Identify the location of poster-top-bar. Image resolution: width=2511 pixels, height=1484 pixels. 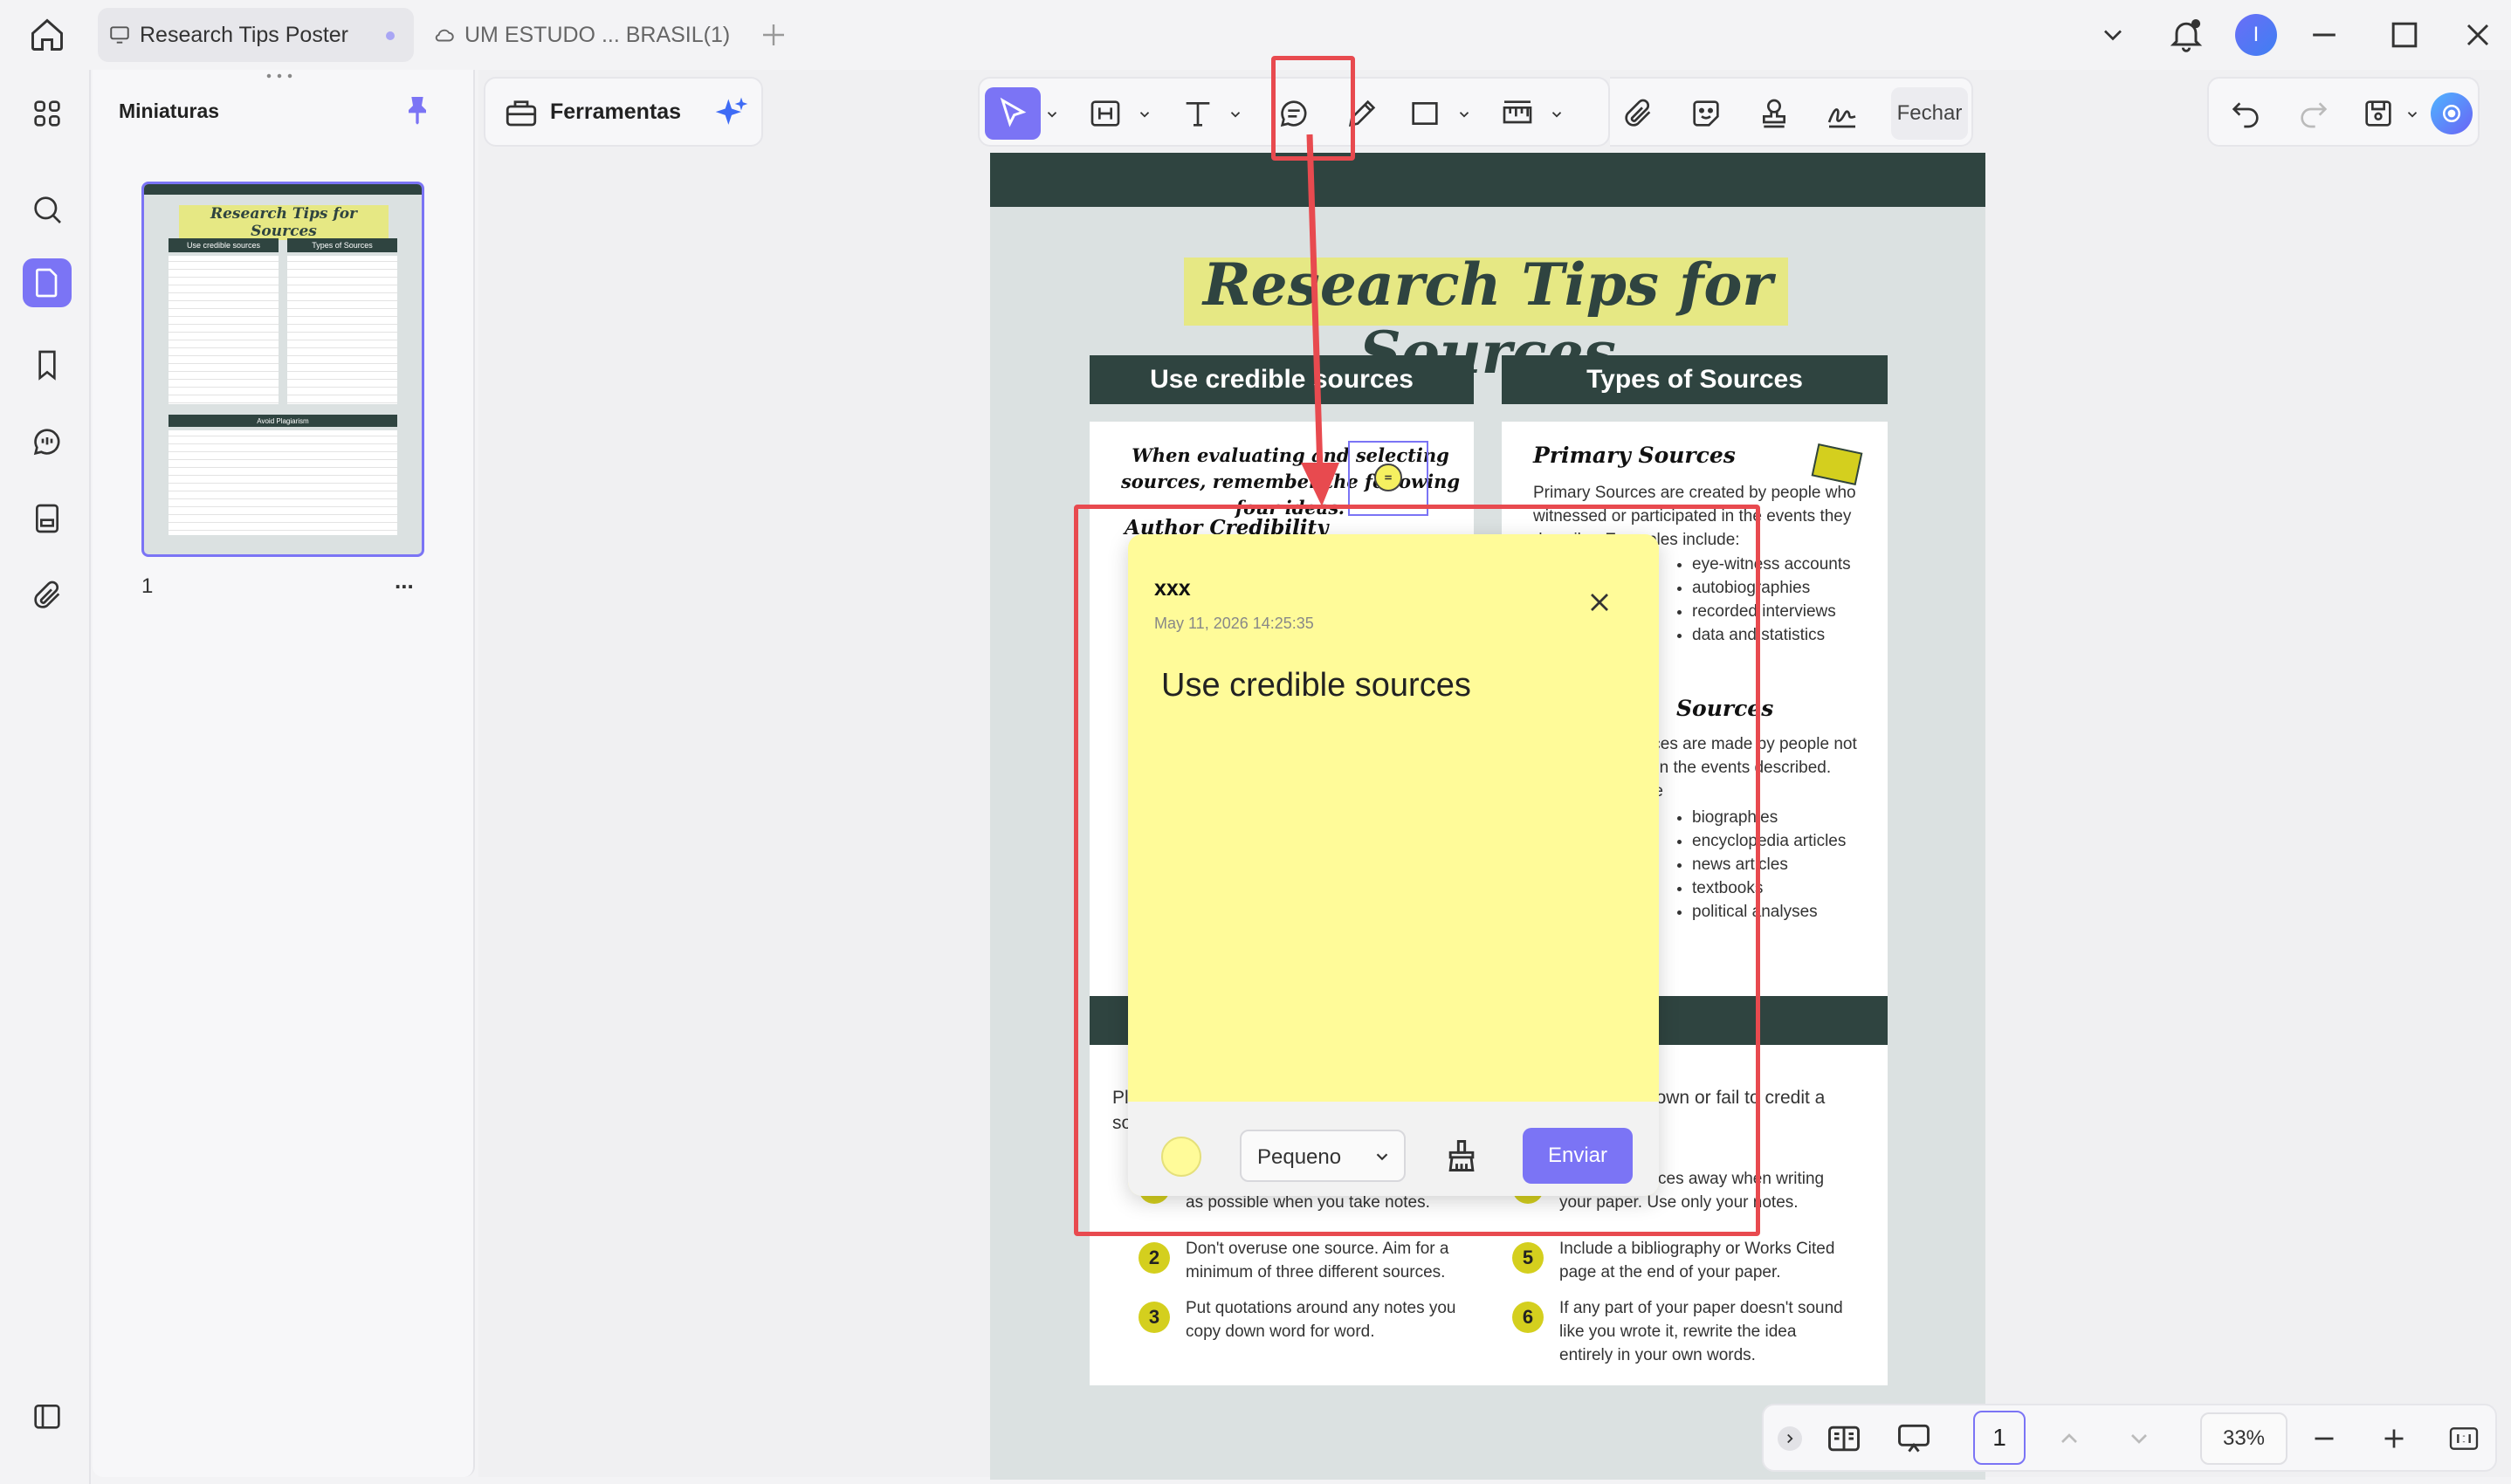
(1487, 180).